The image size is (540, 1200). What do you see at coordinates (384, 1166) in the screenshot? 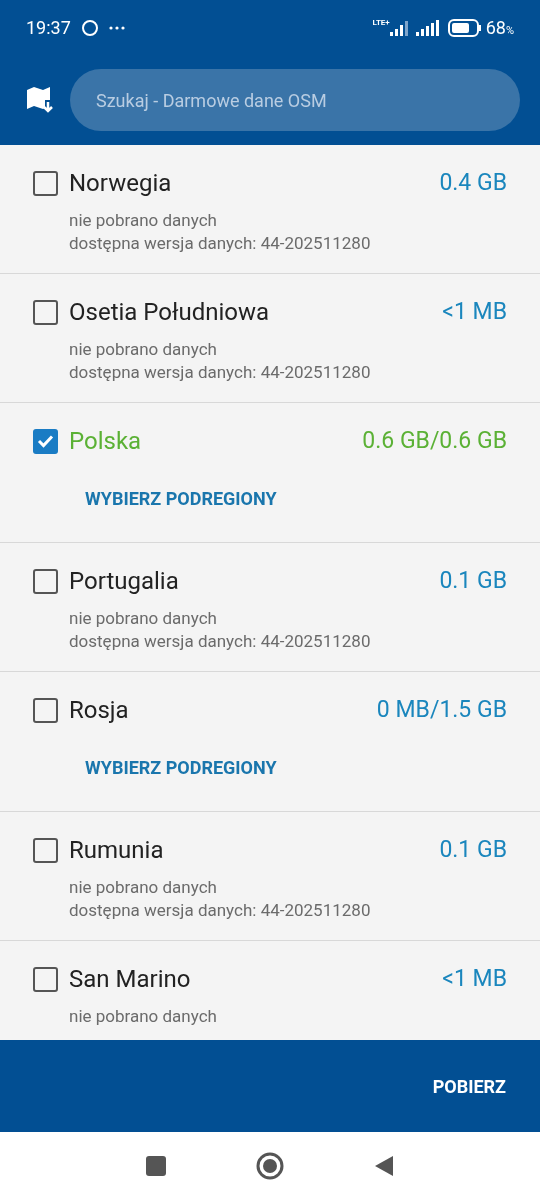
I see `back-button` at bounding box center [384, 1166].